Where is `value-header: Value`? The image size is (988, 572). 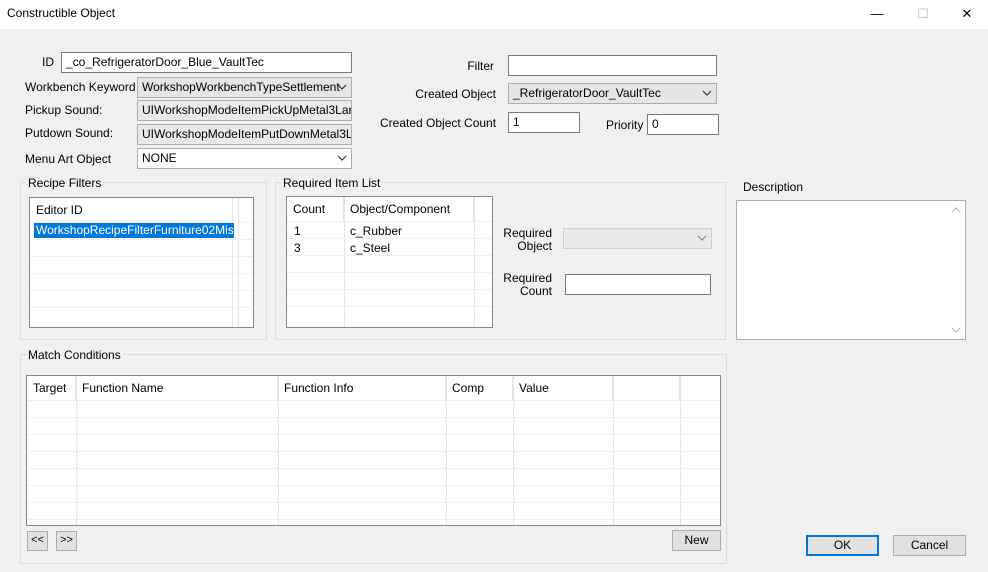 value-header: Value is located at coordinates (563, 388).